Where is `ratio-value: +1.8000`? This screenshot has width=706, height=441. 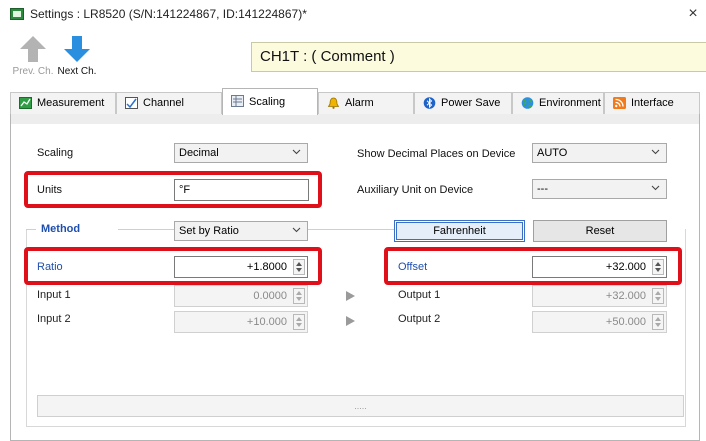 ratio-value: +1.8000 is located at coordinates (266, 267).